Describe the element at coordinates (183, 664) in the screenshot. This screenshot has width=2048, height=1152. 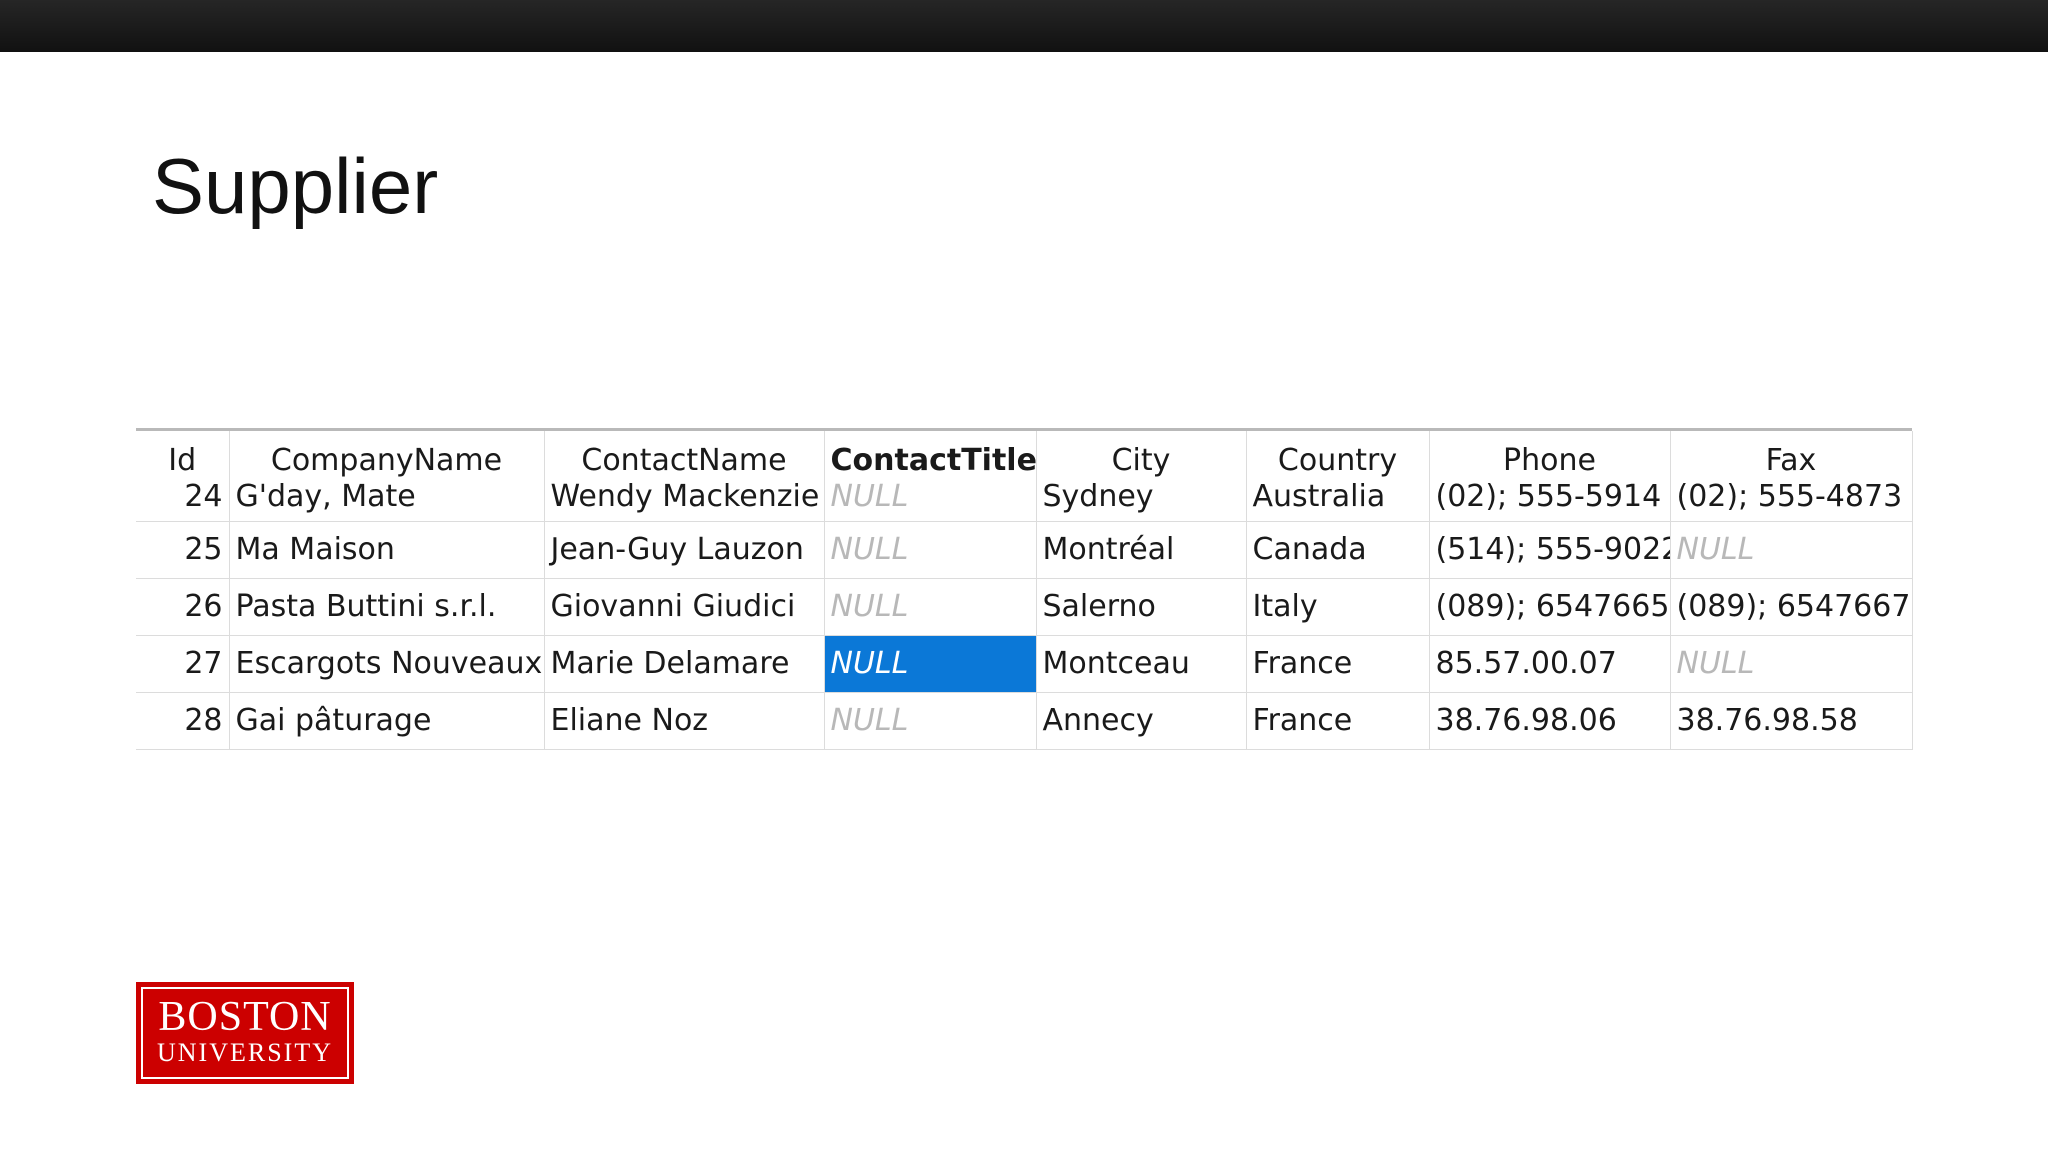
I see `cell-id: 27` at that location.